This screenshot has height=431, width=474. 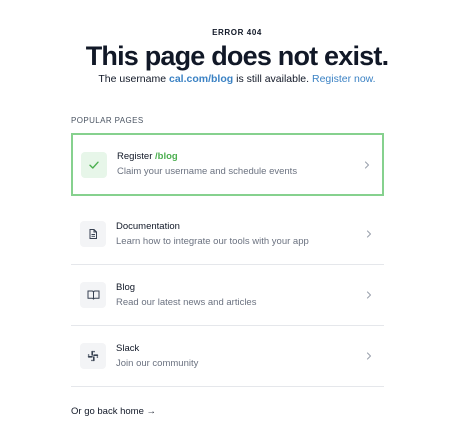 What do you see at coordinates (207, 171) in the screenshot?
I see `item-description: Claim your username and schedule events` at bounding box center [207, 171].